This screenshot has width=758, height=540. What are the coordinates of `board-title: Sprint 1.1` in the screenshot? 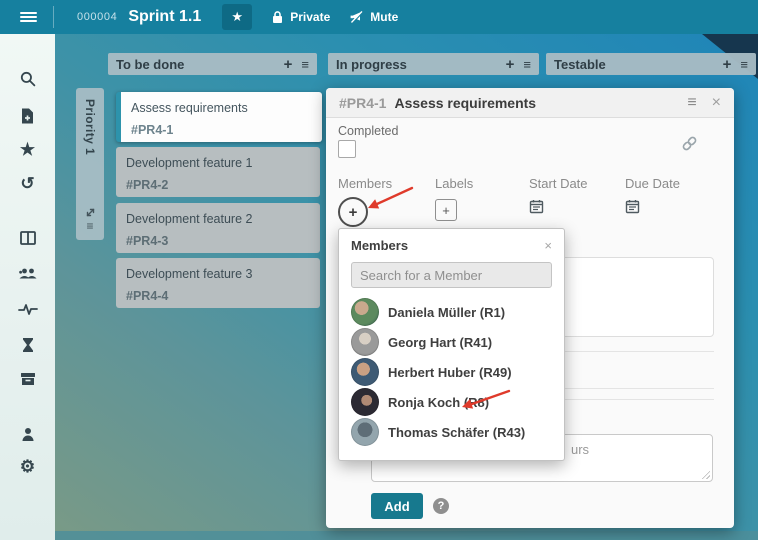 It's located at (165, 16).